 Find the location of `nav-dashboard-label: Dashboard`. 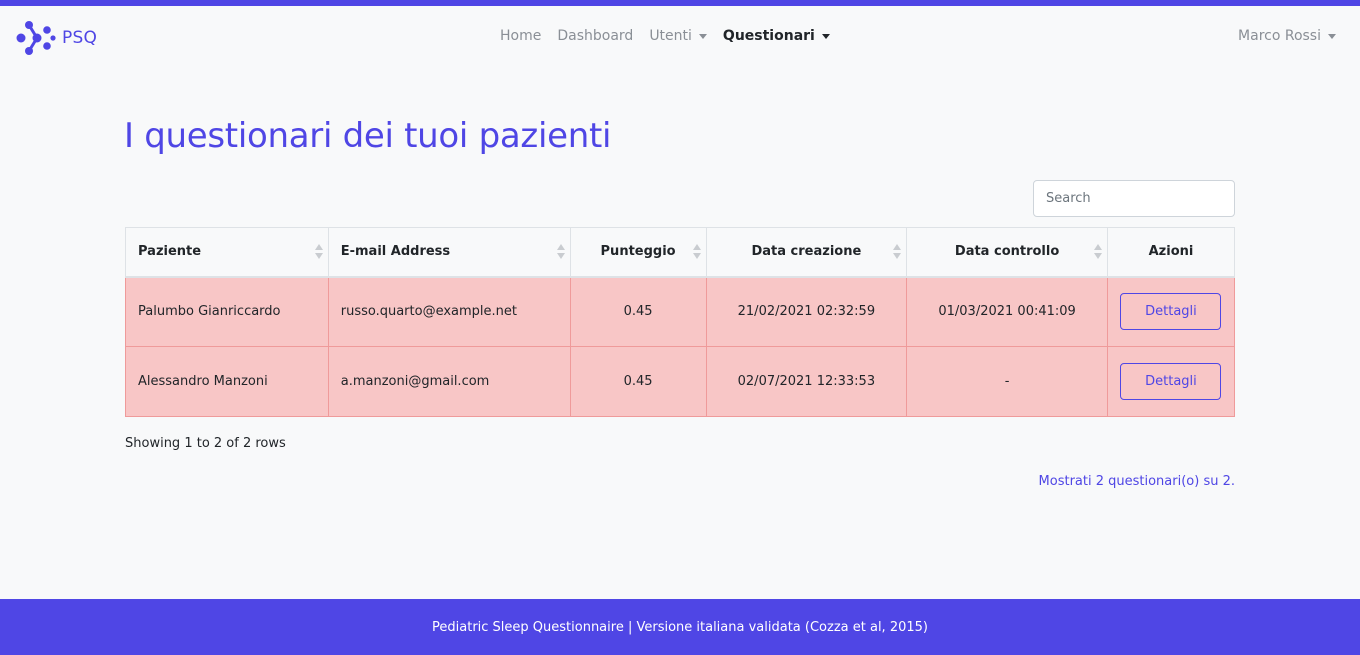

nav-dashboard-label: Dashboard is located at coordinates (595, 36).